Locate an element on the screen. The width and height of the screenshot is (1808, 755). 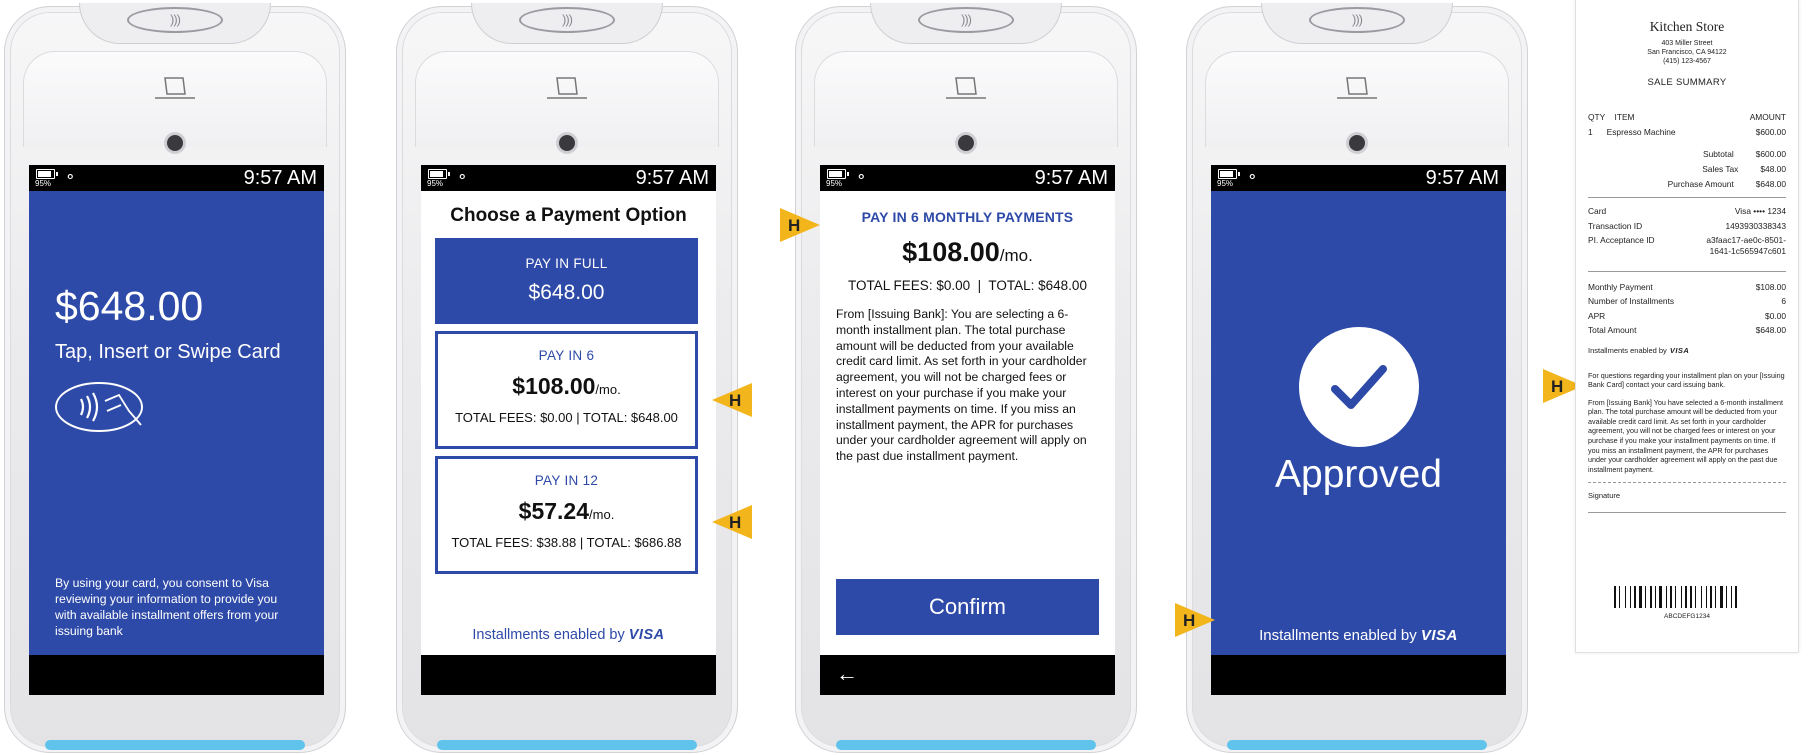
option-amount: $648.00 is located at coordinates (566, 292).